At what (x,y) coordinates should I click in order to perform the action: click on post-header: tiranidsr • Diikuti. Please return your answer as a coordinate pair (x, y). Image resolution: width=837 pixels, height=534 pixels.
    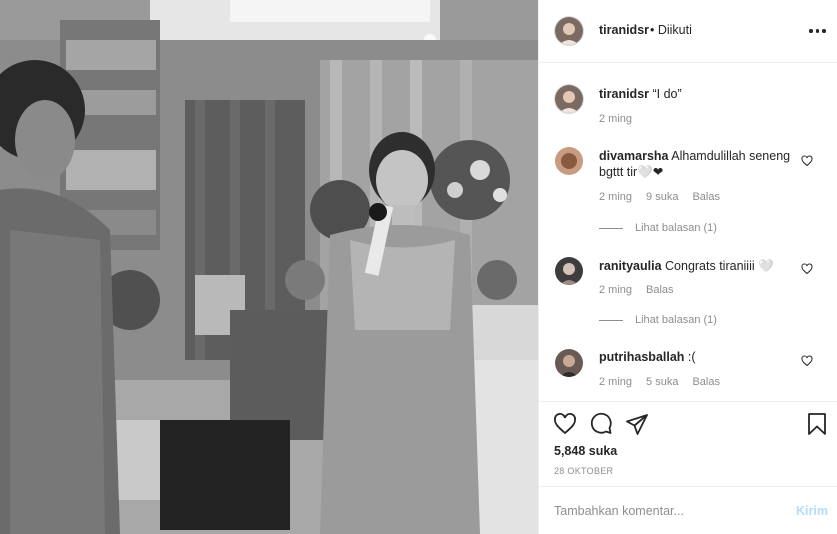
    Looking at the image, I should click on (688, 31).